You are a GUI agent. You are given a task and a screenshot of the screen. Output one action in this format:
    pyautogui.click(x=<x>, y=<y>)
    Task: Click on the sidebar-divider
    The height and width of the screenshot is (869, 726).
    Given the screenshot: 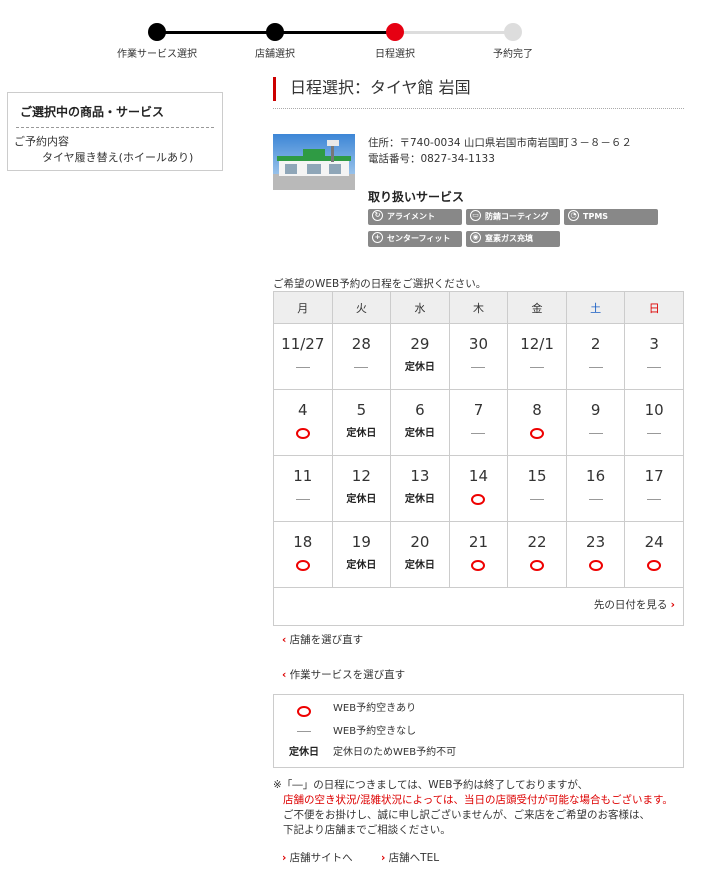 What is the action you would take?
    pyautogui.click(x=115, y=127)
    